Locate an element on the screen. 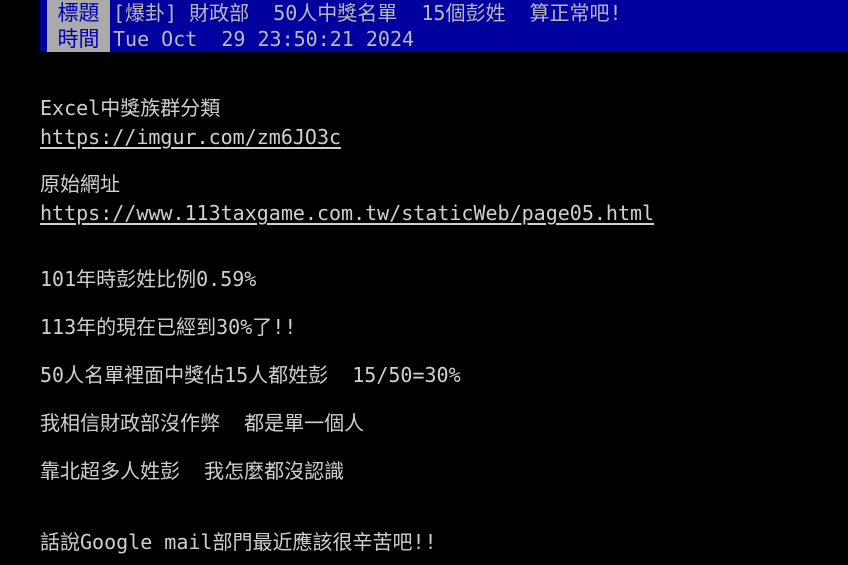 The height and width of the screenshot is (565, 848). article-timestamp: Tue Oct 29 23:50:21 2024 is located at coordinates (264, 39).